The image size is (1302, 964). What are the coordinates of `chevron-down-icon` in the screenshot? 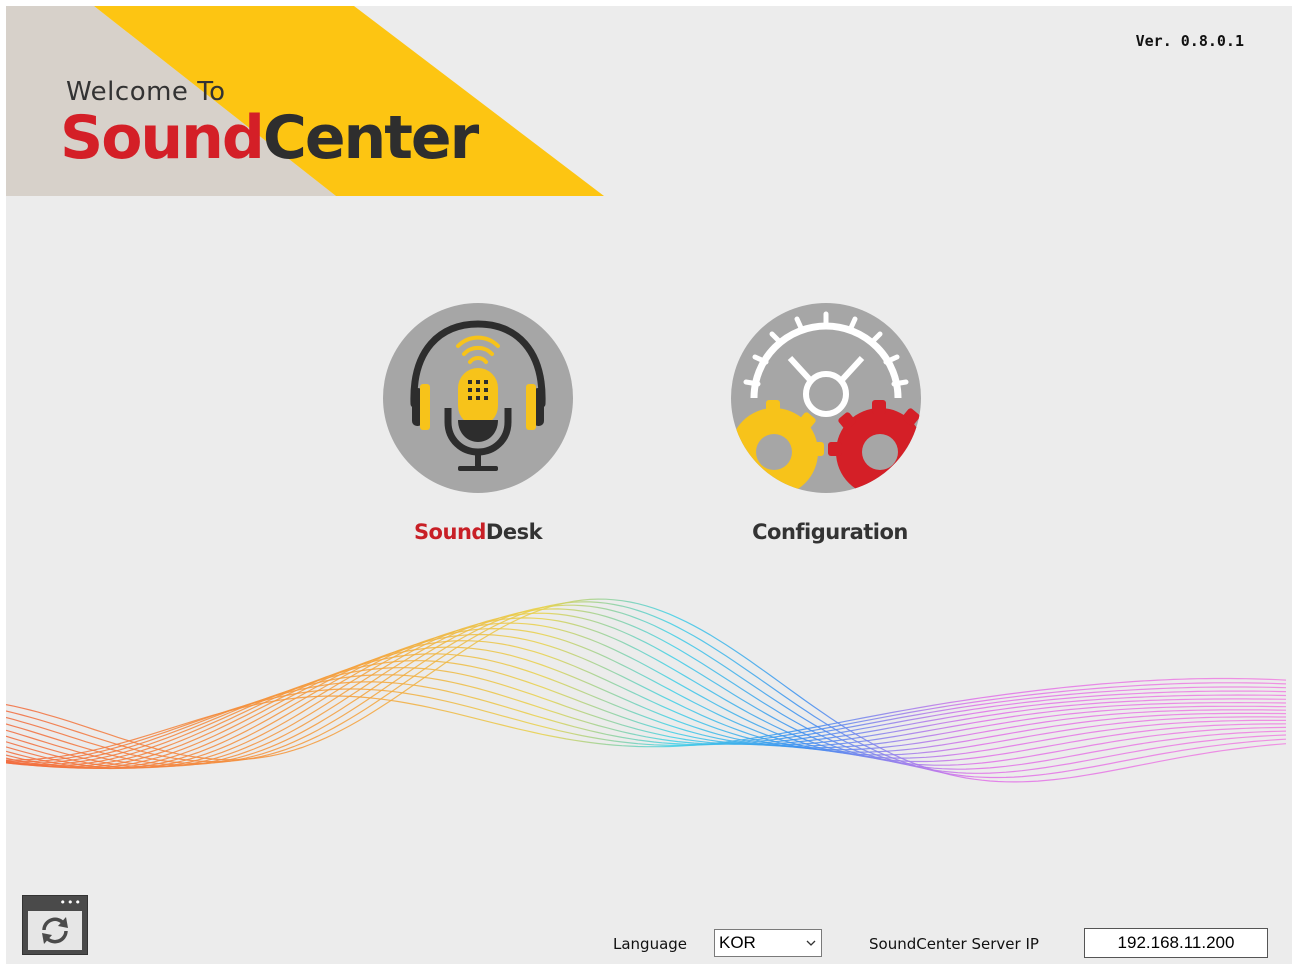 It's located at (811, 943).